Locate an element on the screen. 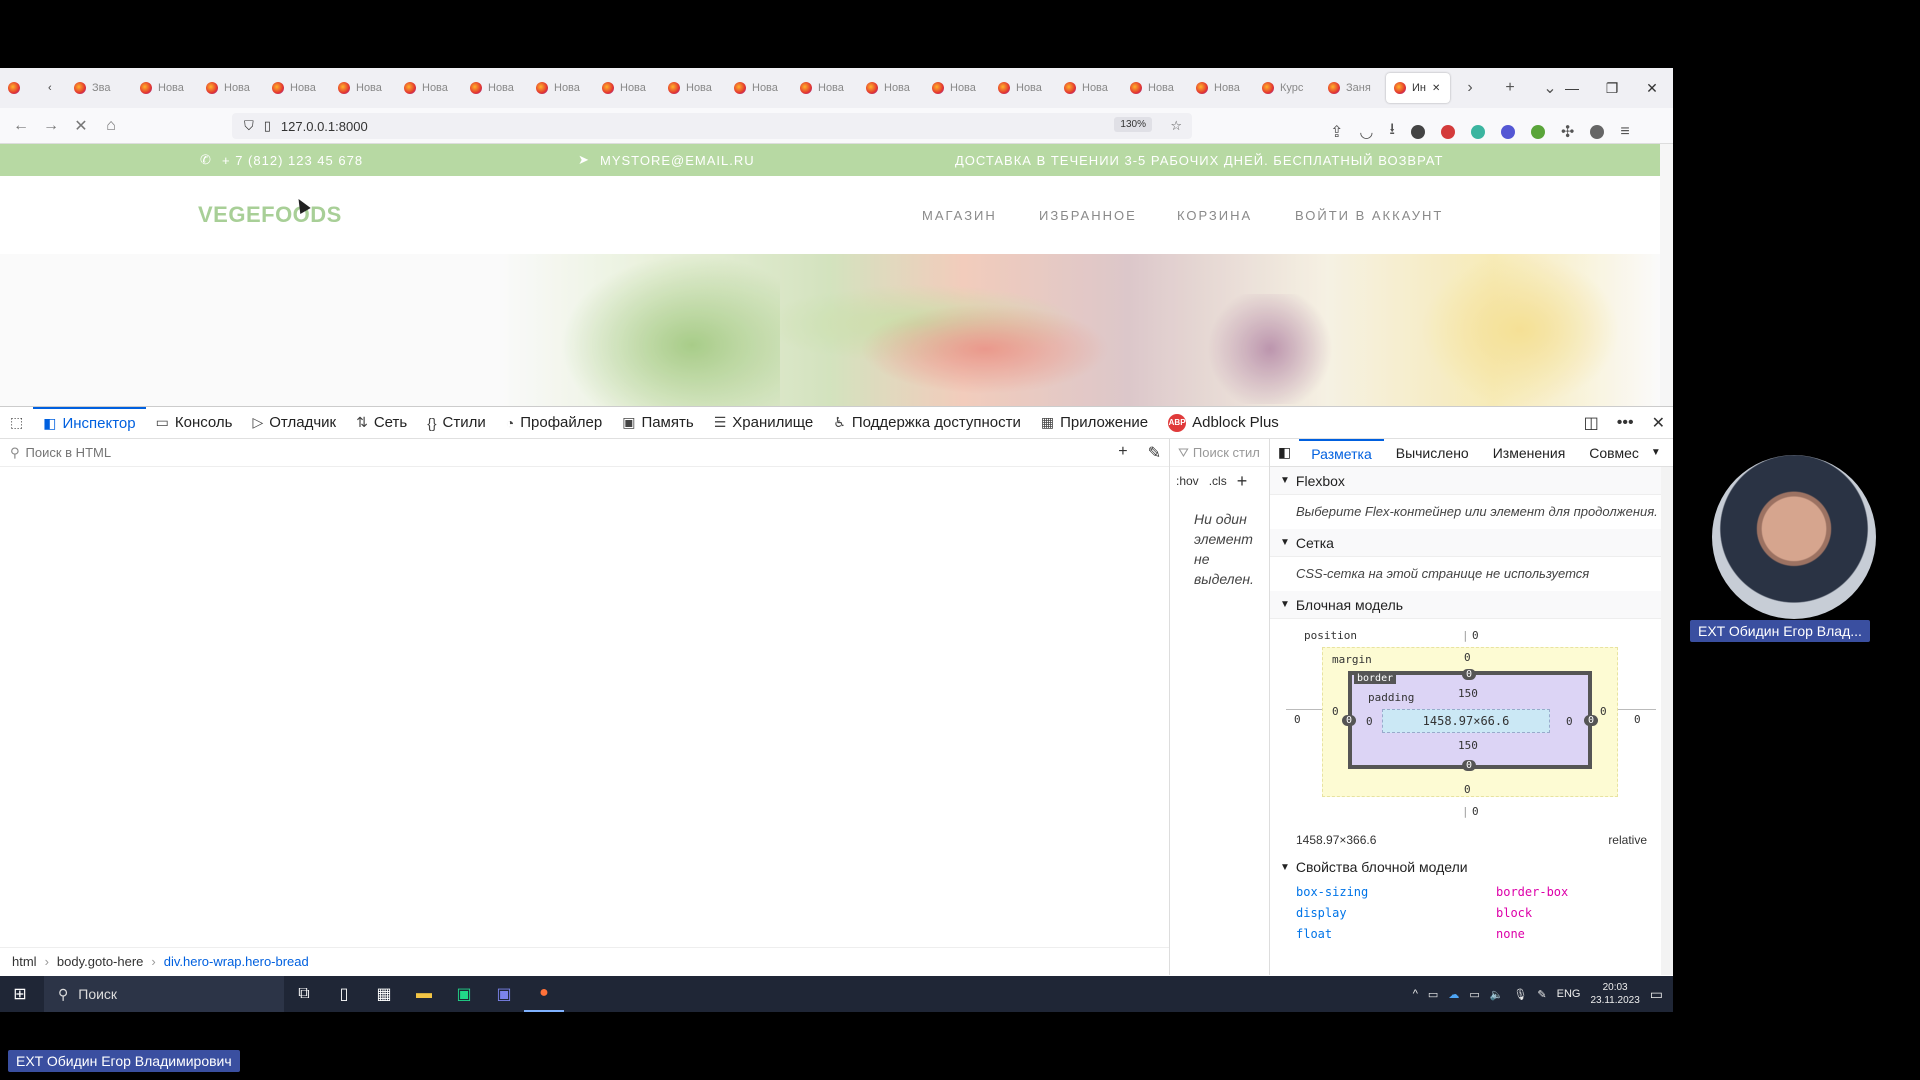  extension-green-icon is located at coordinates (1477, 131).